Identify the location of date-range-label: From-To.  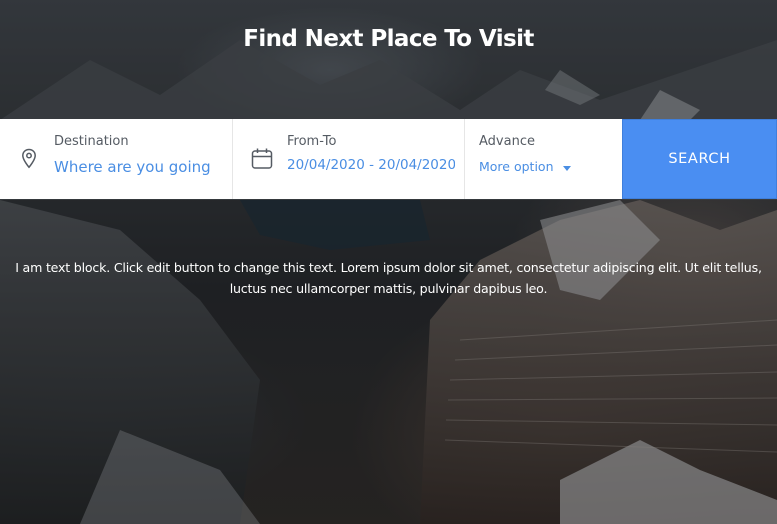
(312, 141).